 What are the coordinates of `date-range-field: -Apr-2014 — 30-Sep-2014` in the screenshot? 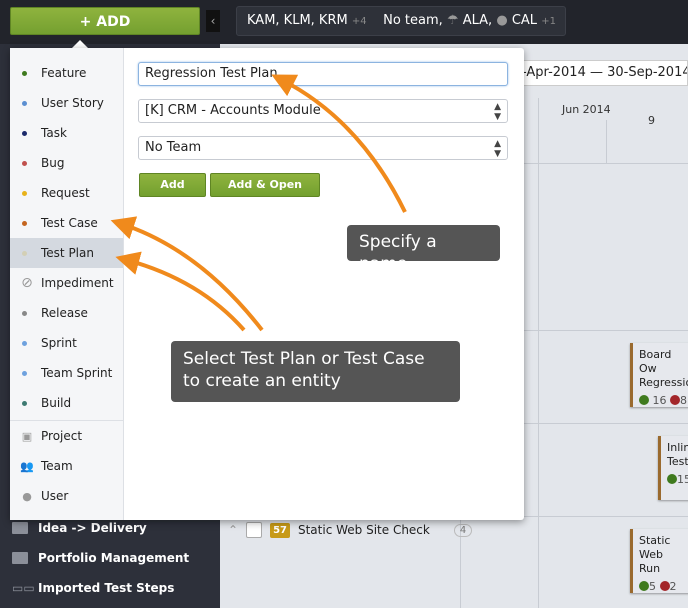 It's located at (601, 73).